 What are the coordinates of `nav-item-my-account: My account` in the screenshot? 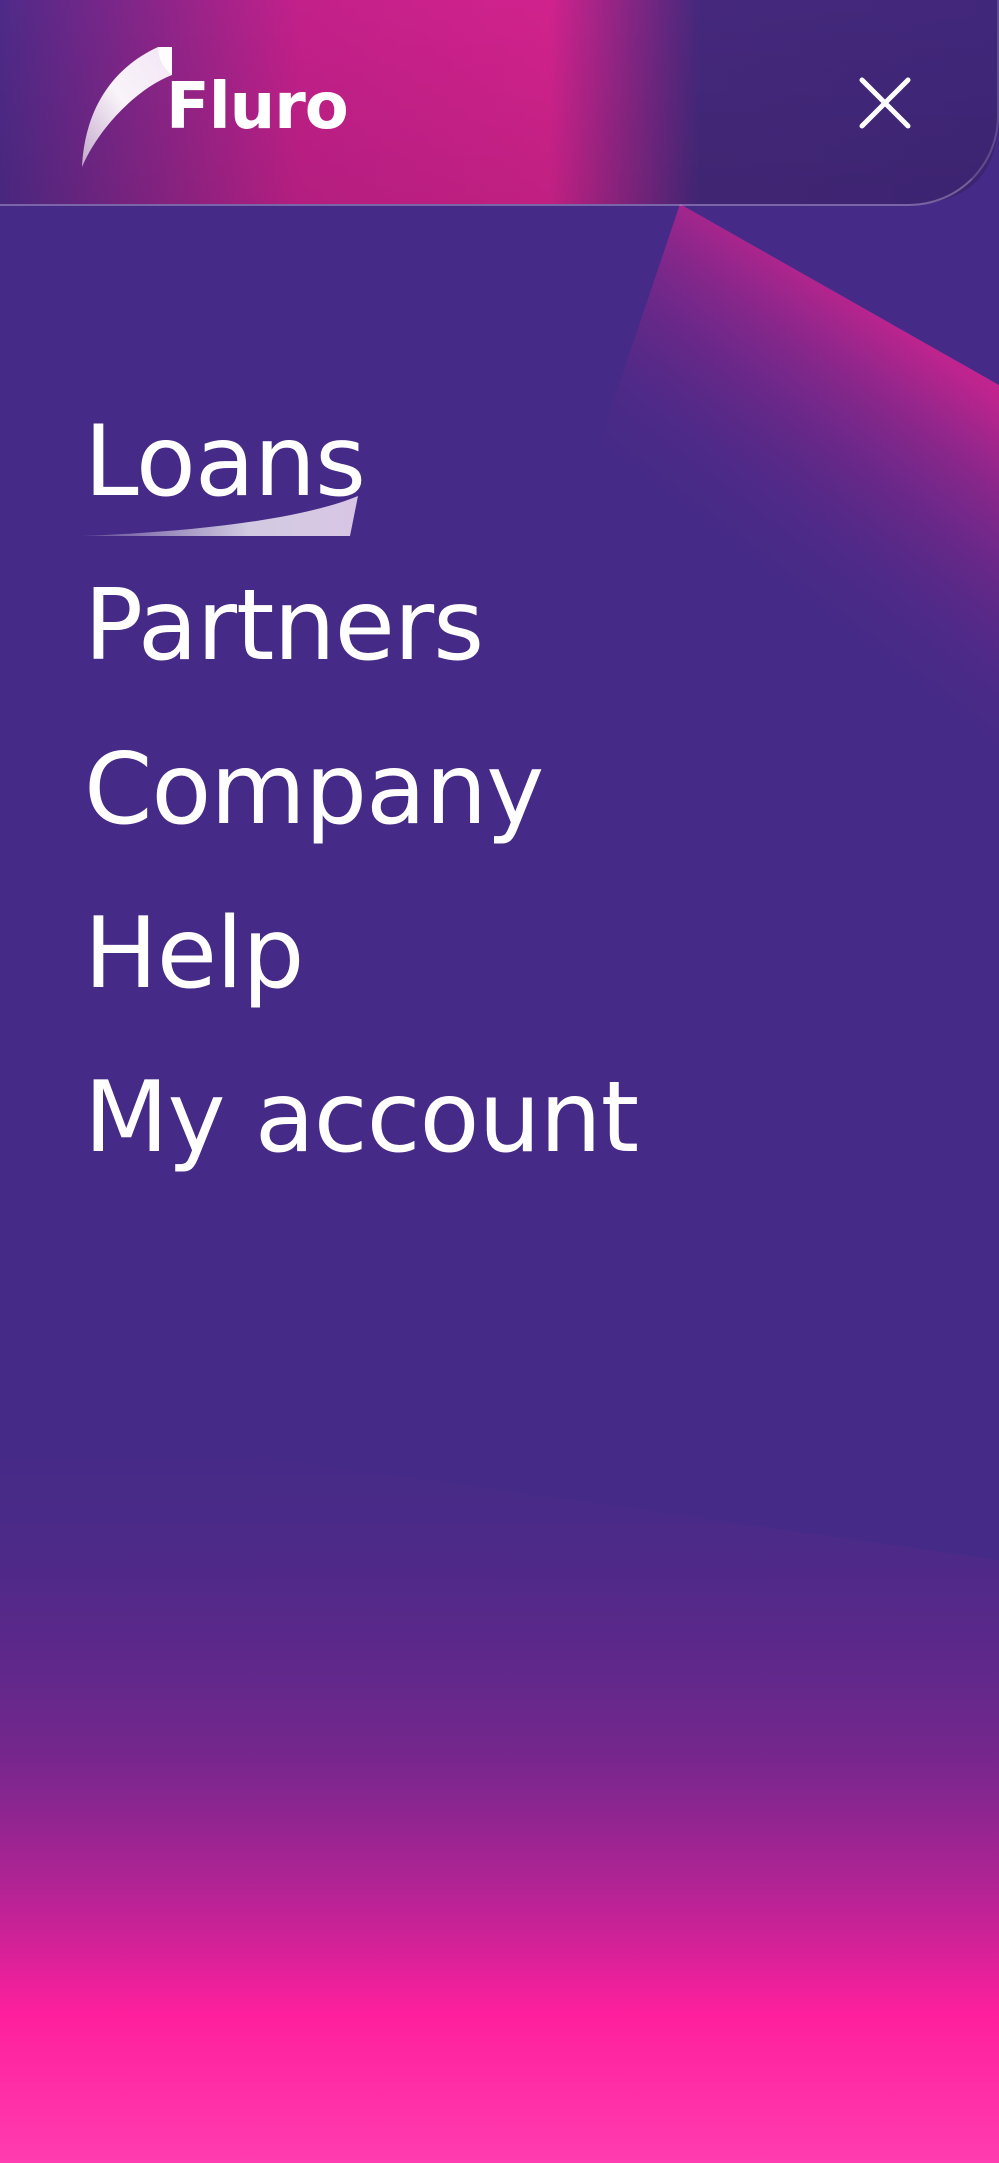 It's located at (361, 1118).